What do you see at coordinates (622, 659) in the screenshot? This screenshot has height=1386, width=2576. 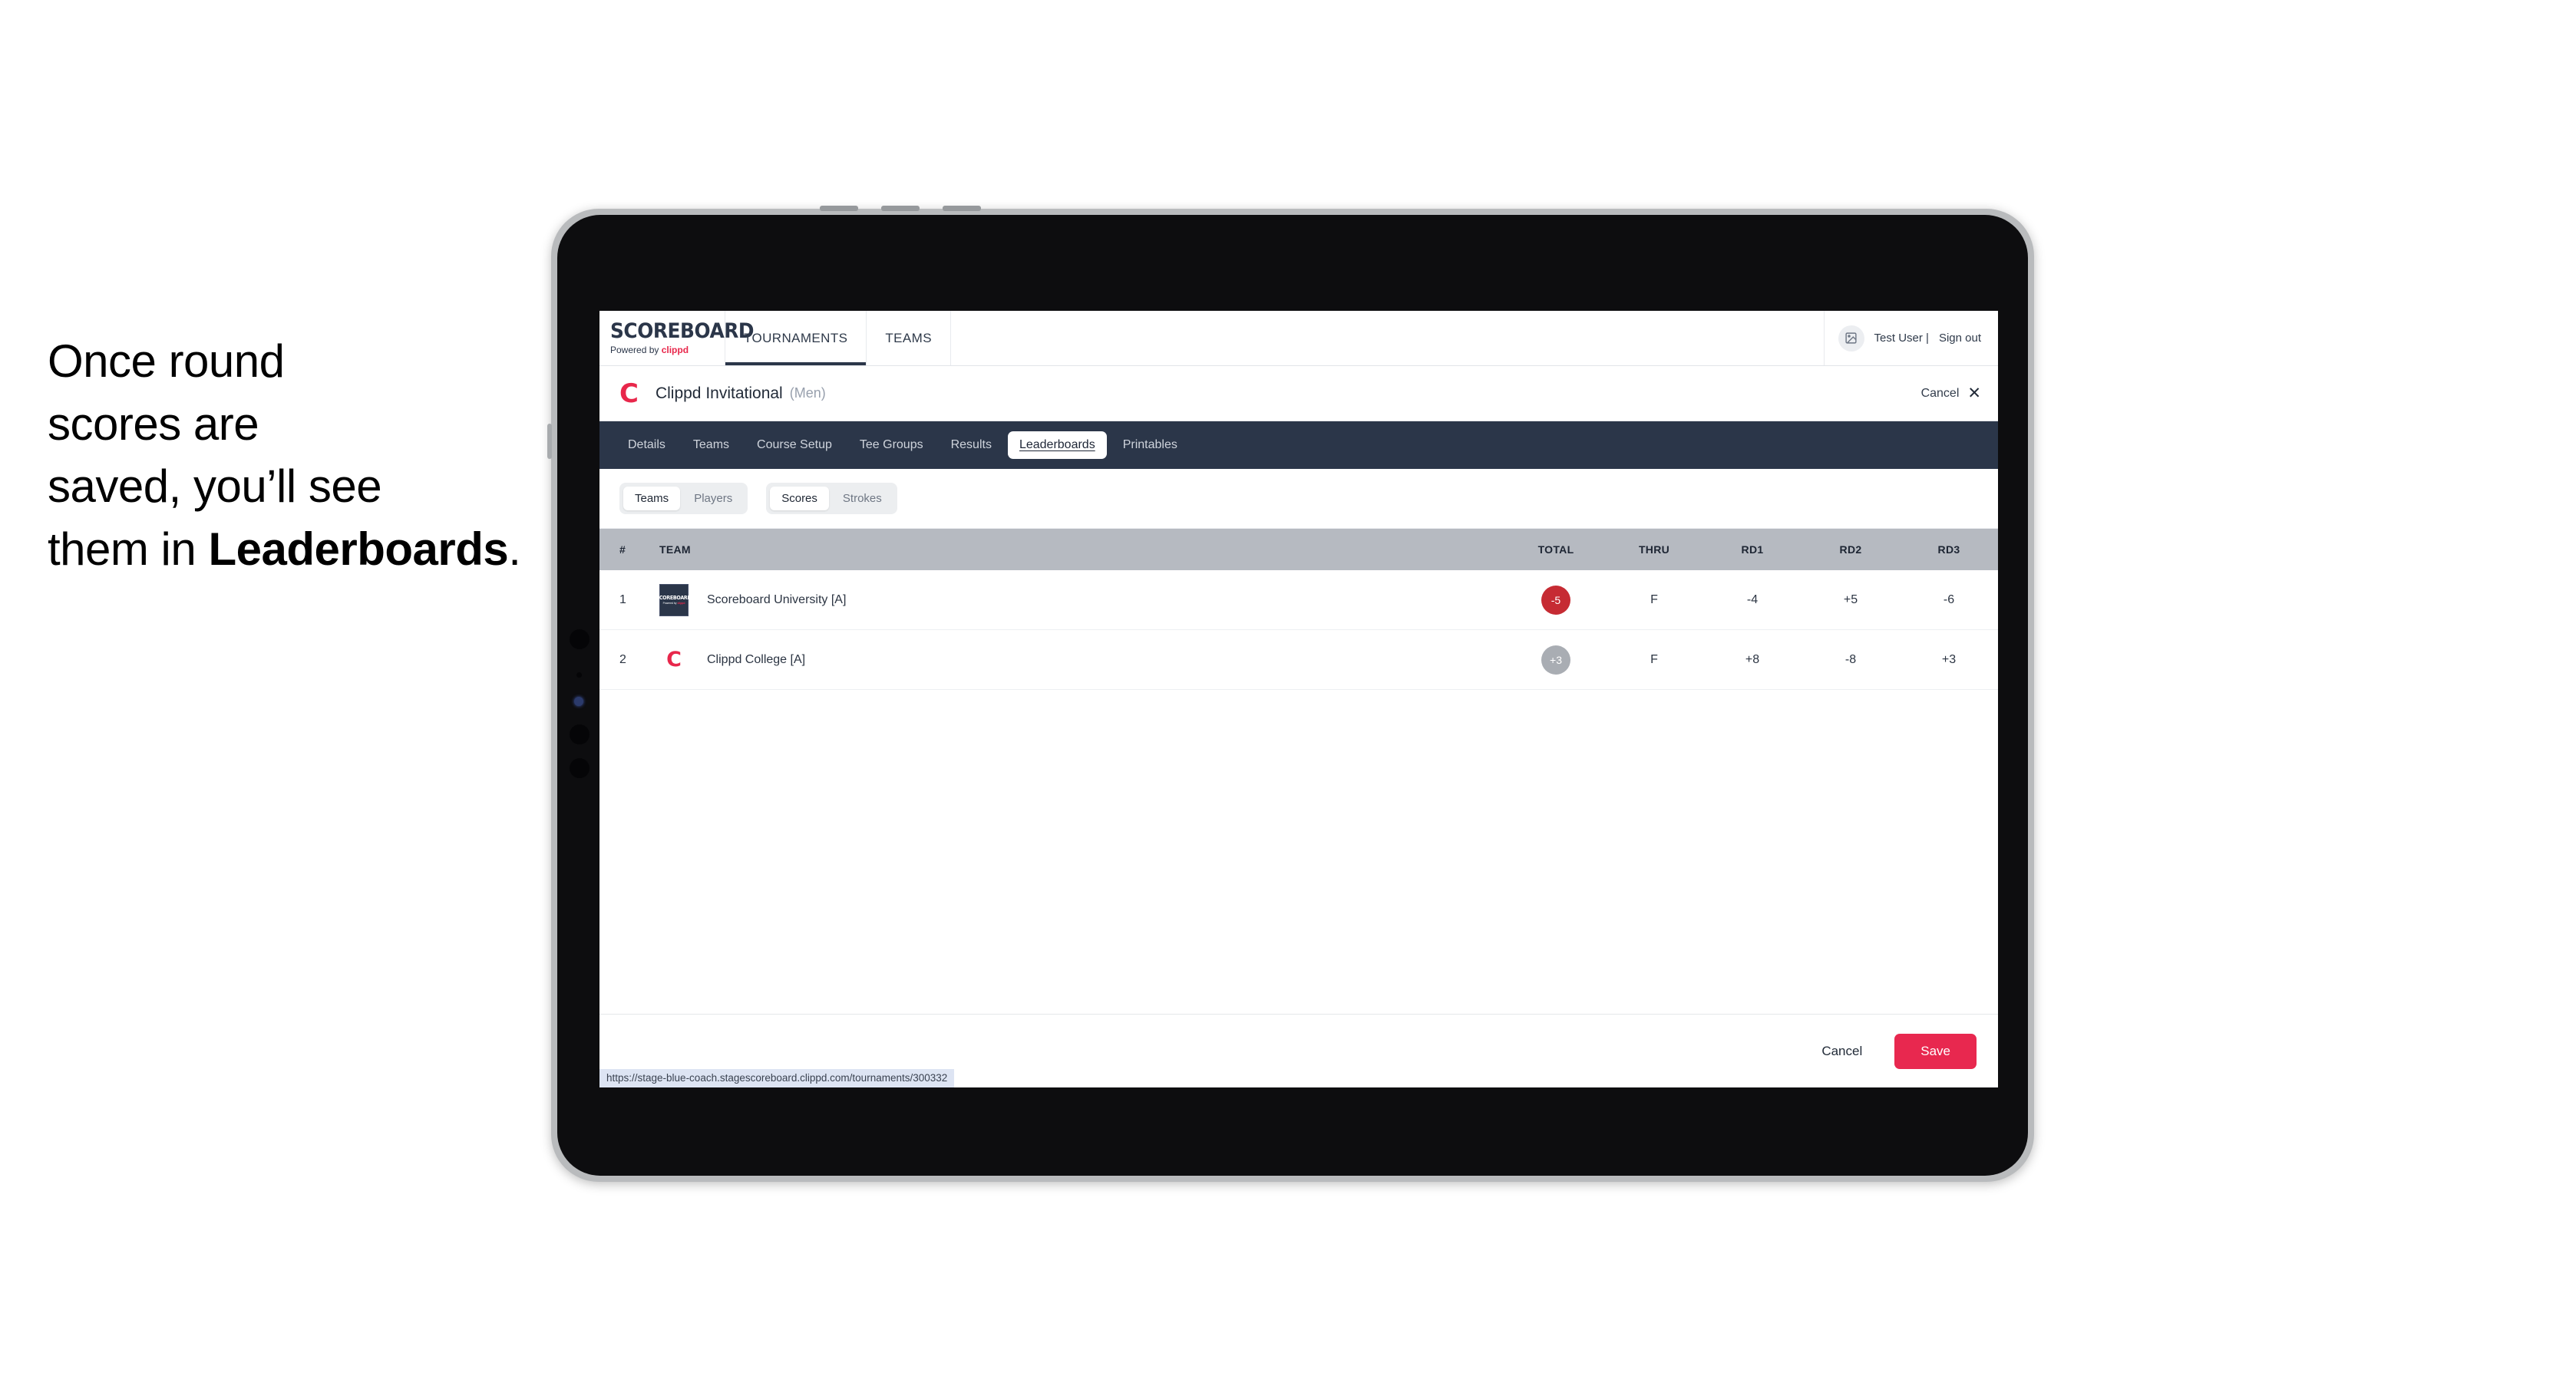 I see `row-rank: 2` at bounding box center [622, 659].